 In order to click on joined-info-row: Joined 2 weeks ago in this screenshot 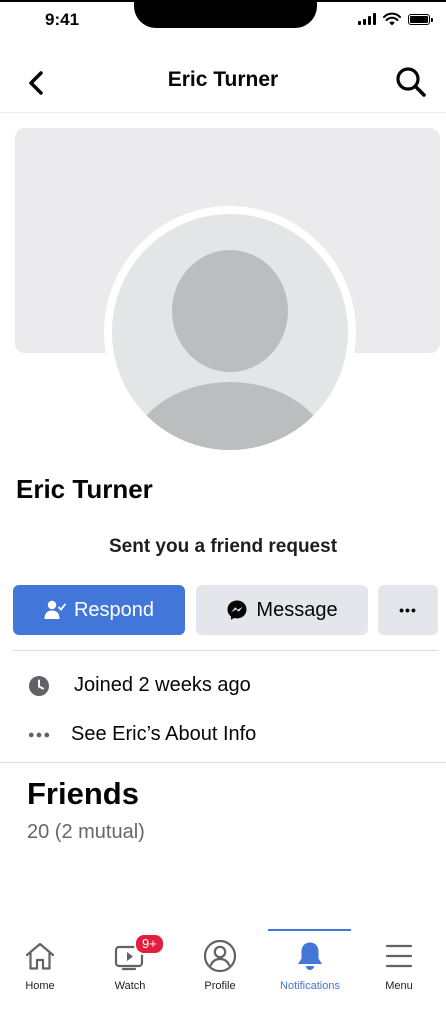, I will do `click(139, 685)`.